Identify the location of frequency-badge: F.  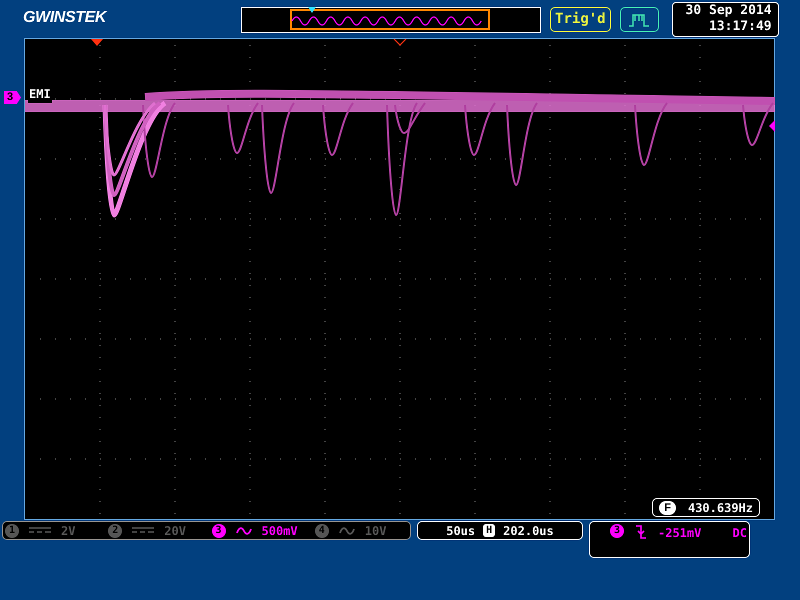
(667, 507).